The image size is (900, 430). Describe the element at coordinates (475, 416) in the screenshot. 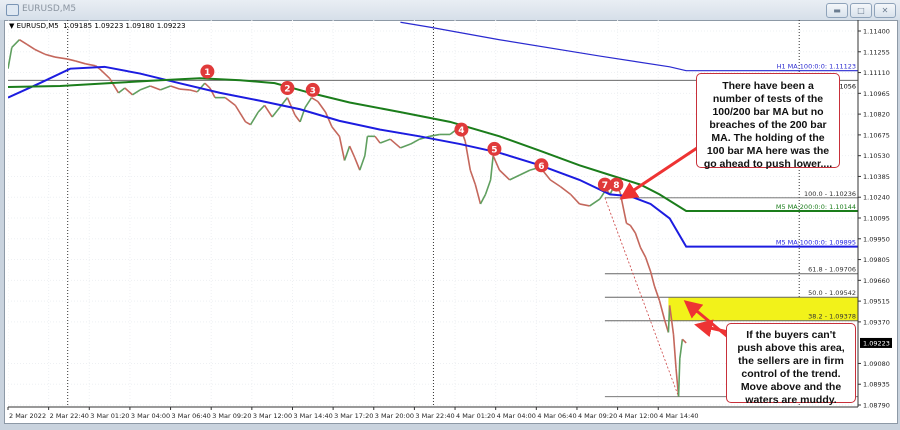

I see `x-tick-label: 4 Mar 01:20` at that location.